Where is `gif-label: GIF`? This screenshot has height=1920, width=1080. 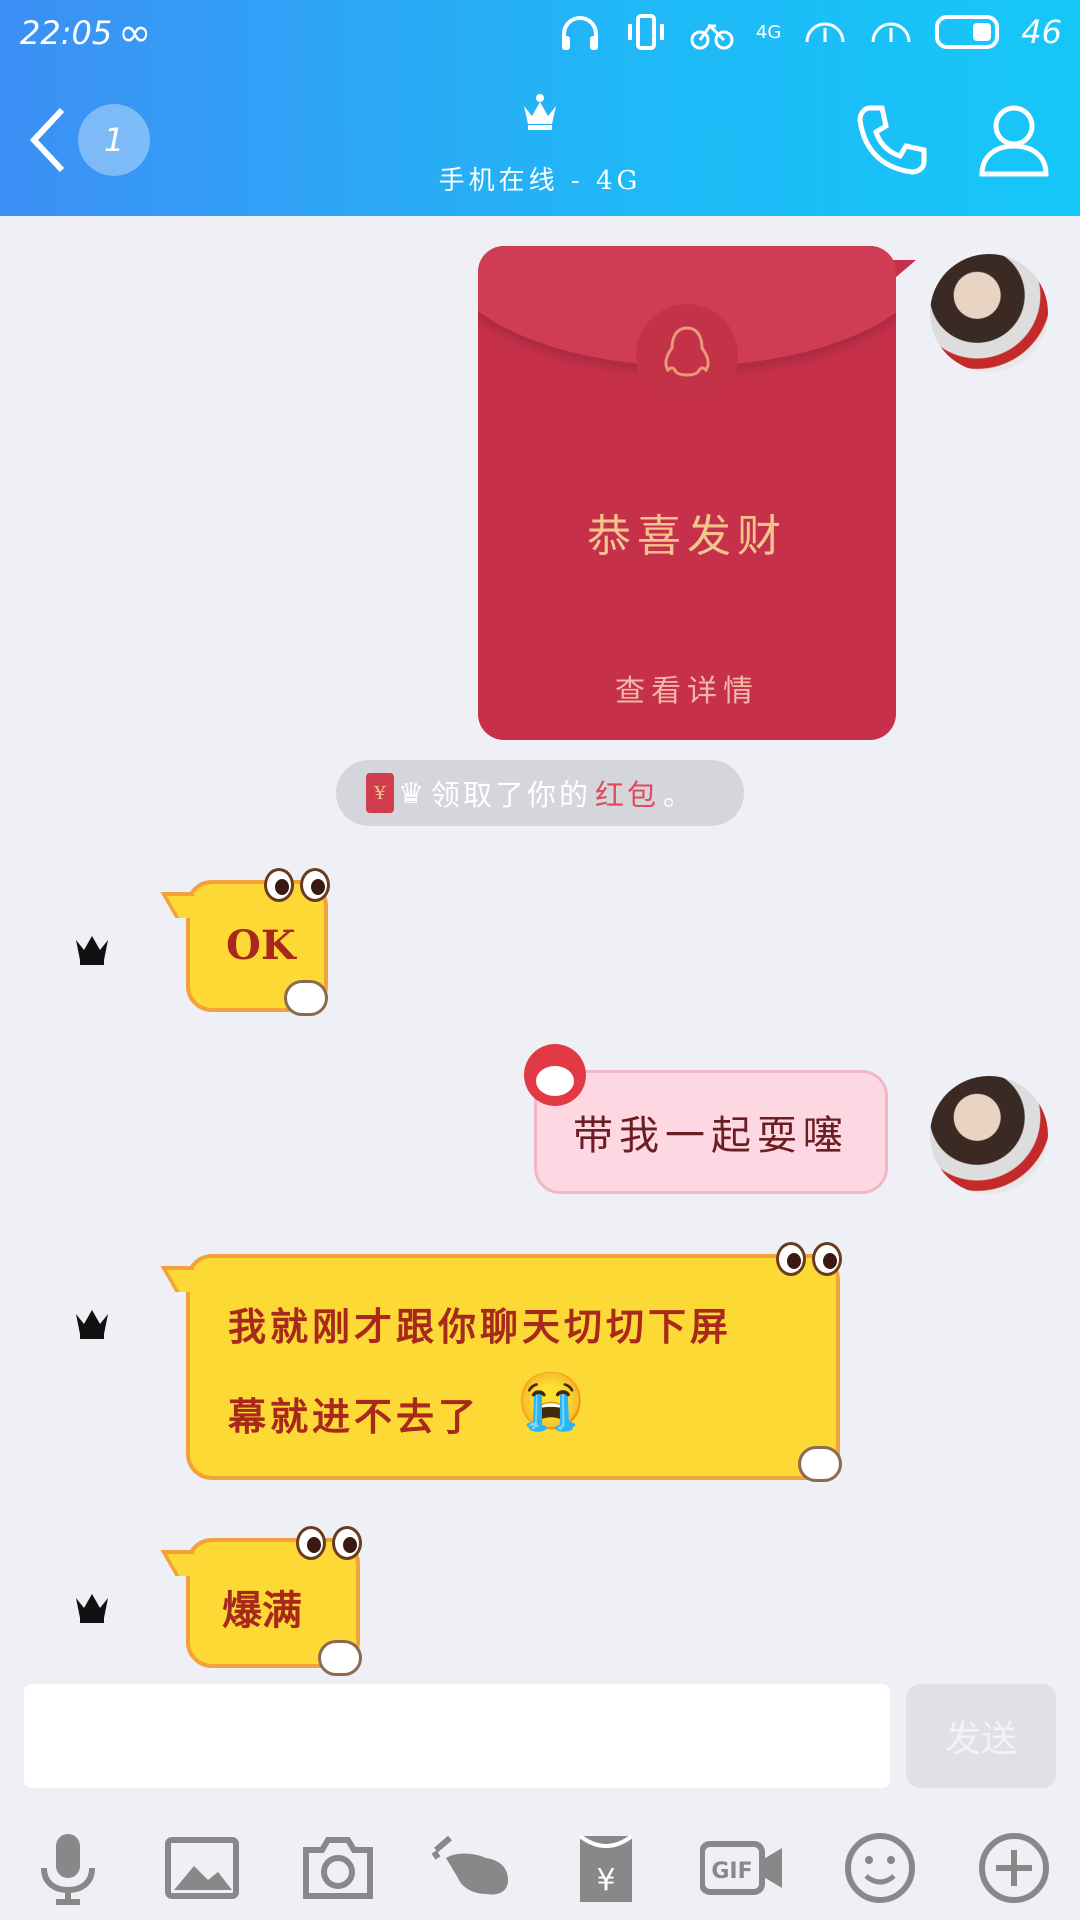 gif-label: GIF is located at coordinates (731, 1871).